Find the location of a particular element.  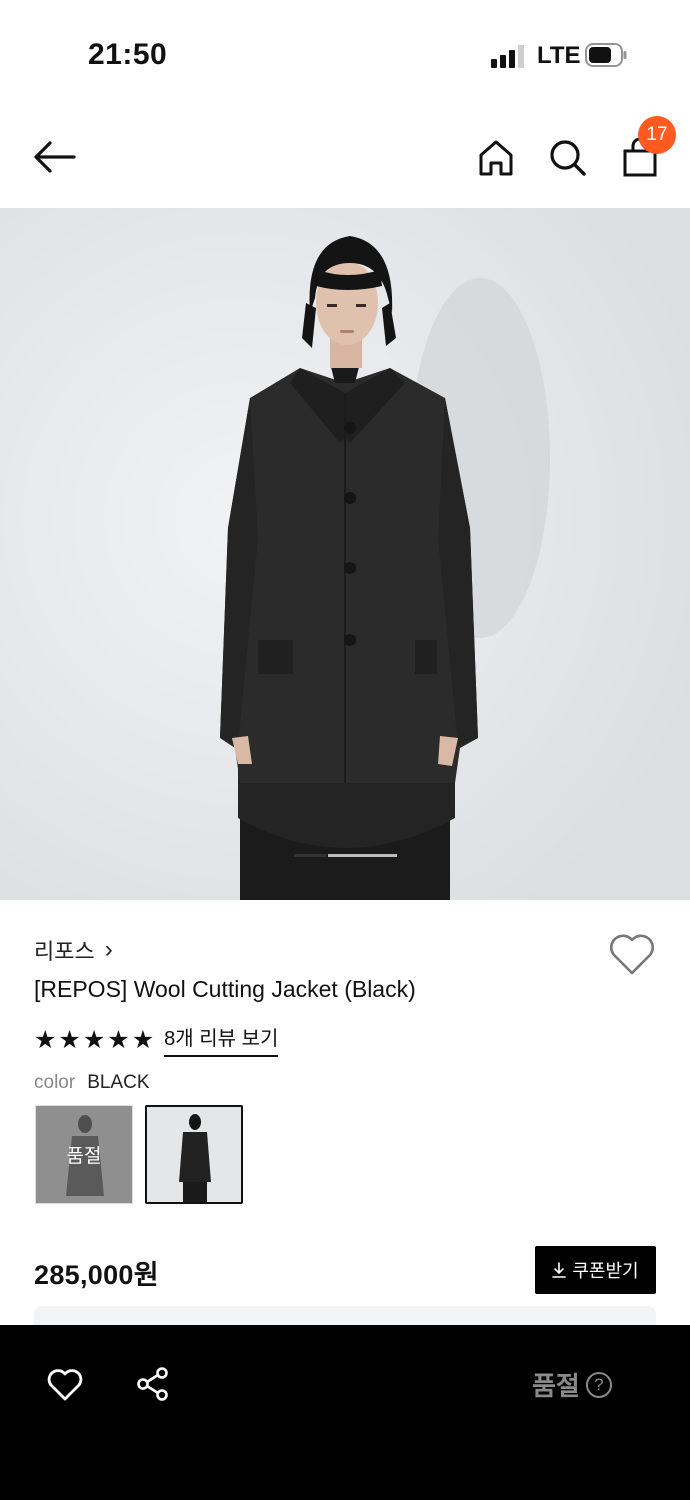

network-label: LTE is located at coordinates (559, 55).